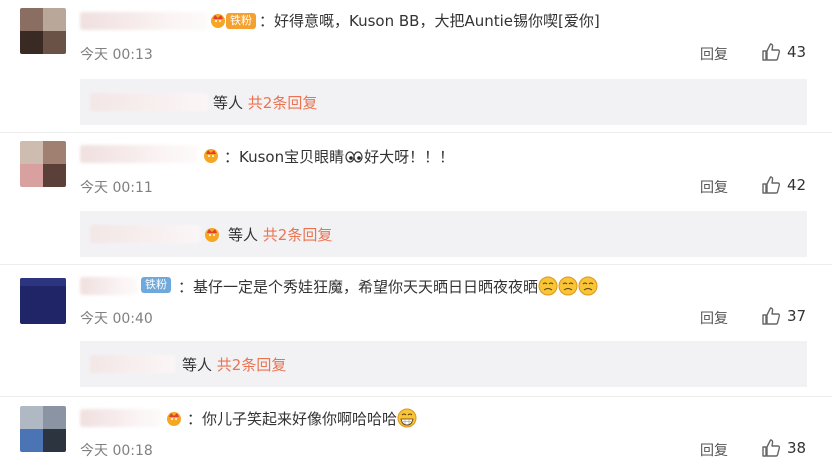  Describe the element at coordinates (797, 448) in the screenshot. I see `like-count: 38` at that location.